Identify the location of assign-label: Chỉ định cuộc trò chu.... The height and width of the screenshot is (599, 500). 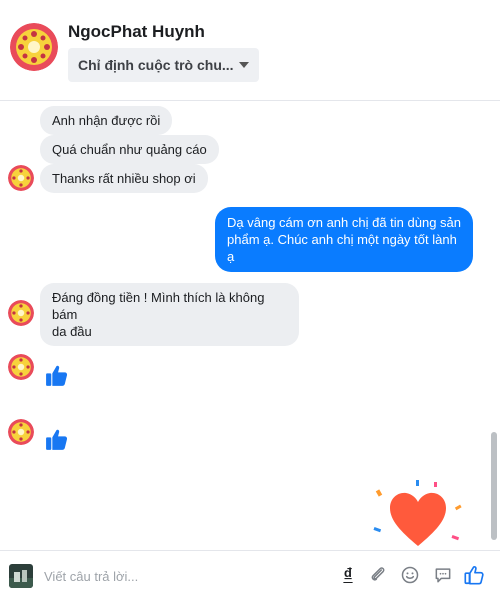
(156, 65).